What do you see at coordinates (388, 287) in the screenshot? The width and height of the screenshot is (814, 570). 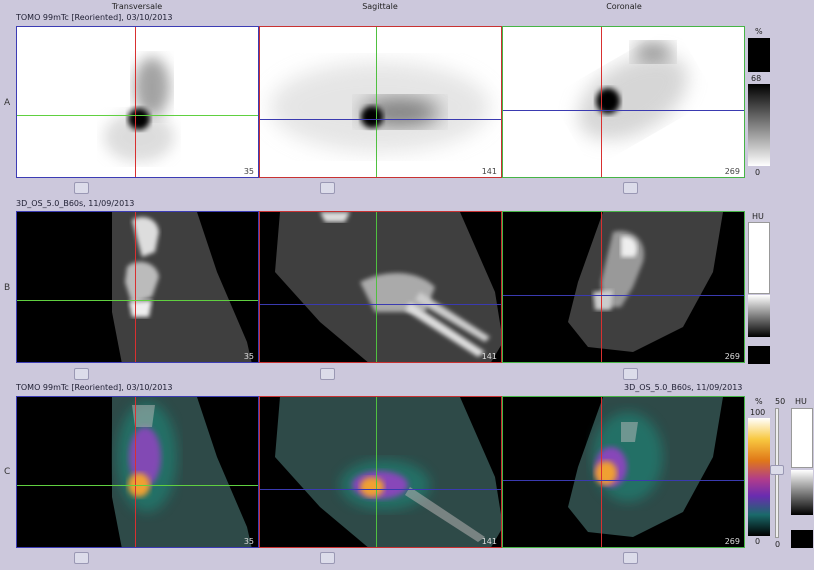 I see `ct-sagittal-image` at bounding box center [388, 287].